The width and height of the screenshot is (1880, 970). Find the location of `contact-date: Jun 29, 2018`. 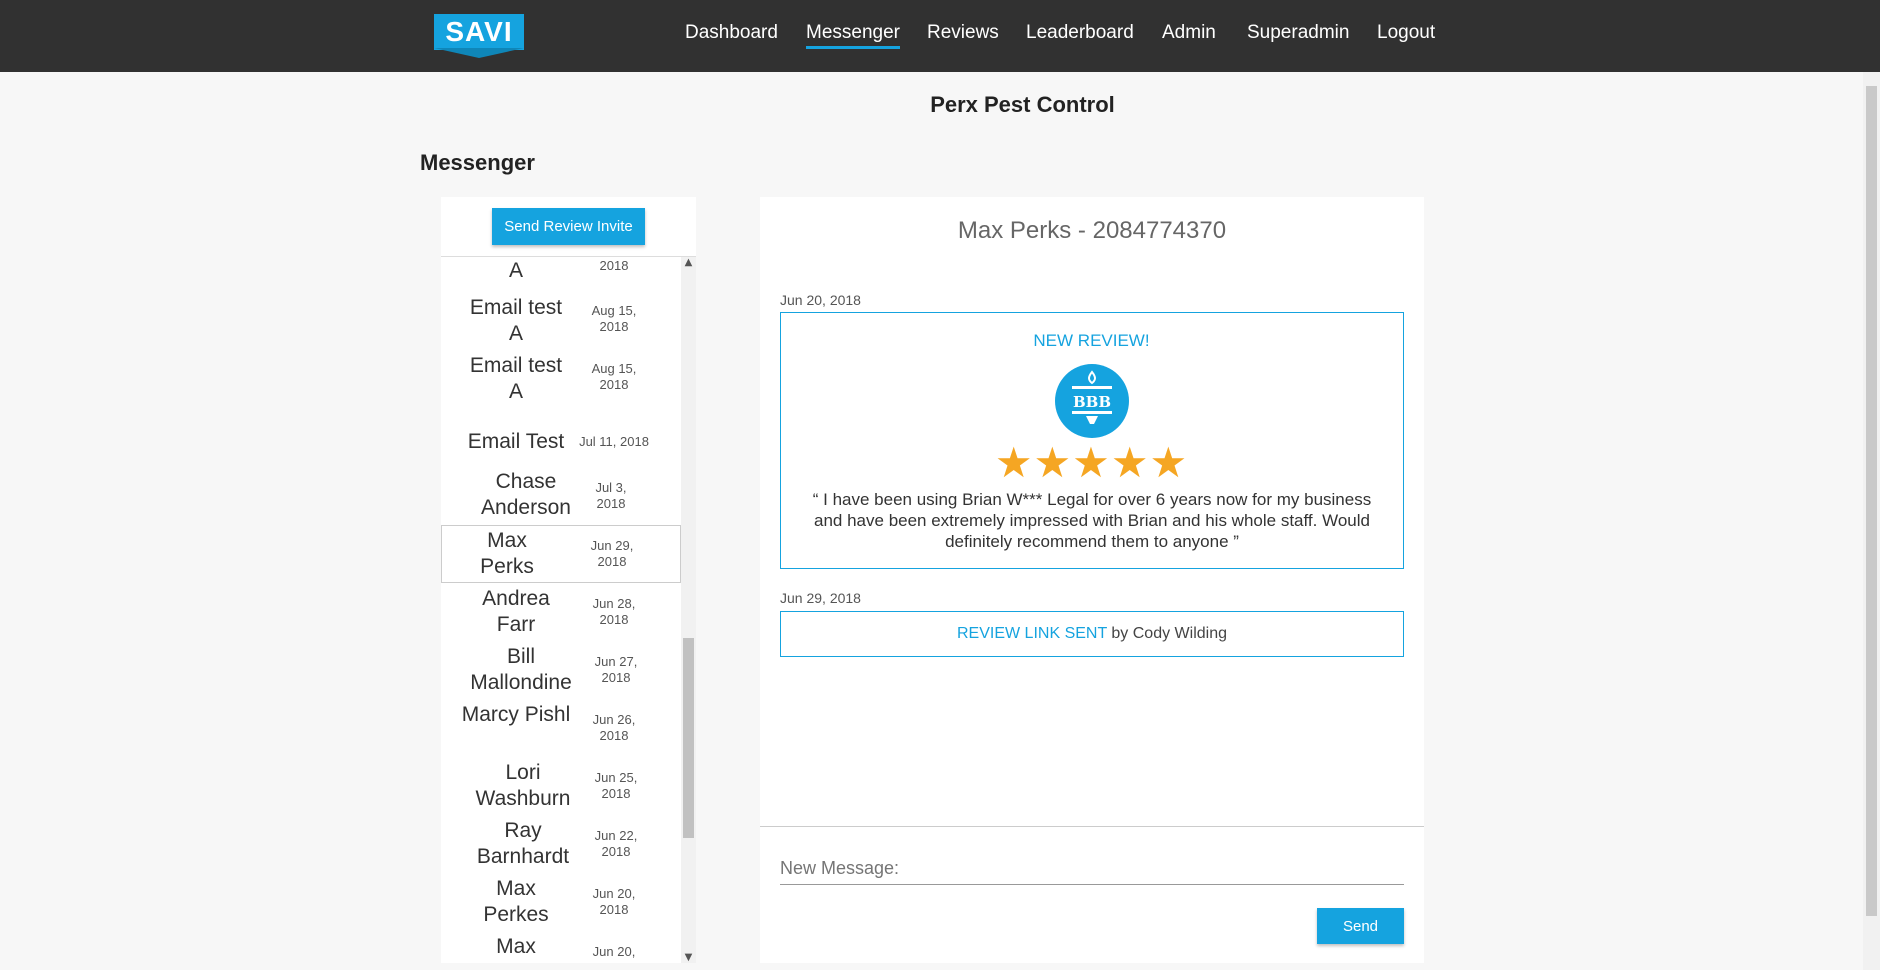

contact-date: Jun 29, 2018 is located at coordinates (612, 553).